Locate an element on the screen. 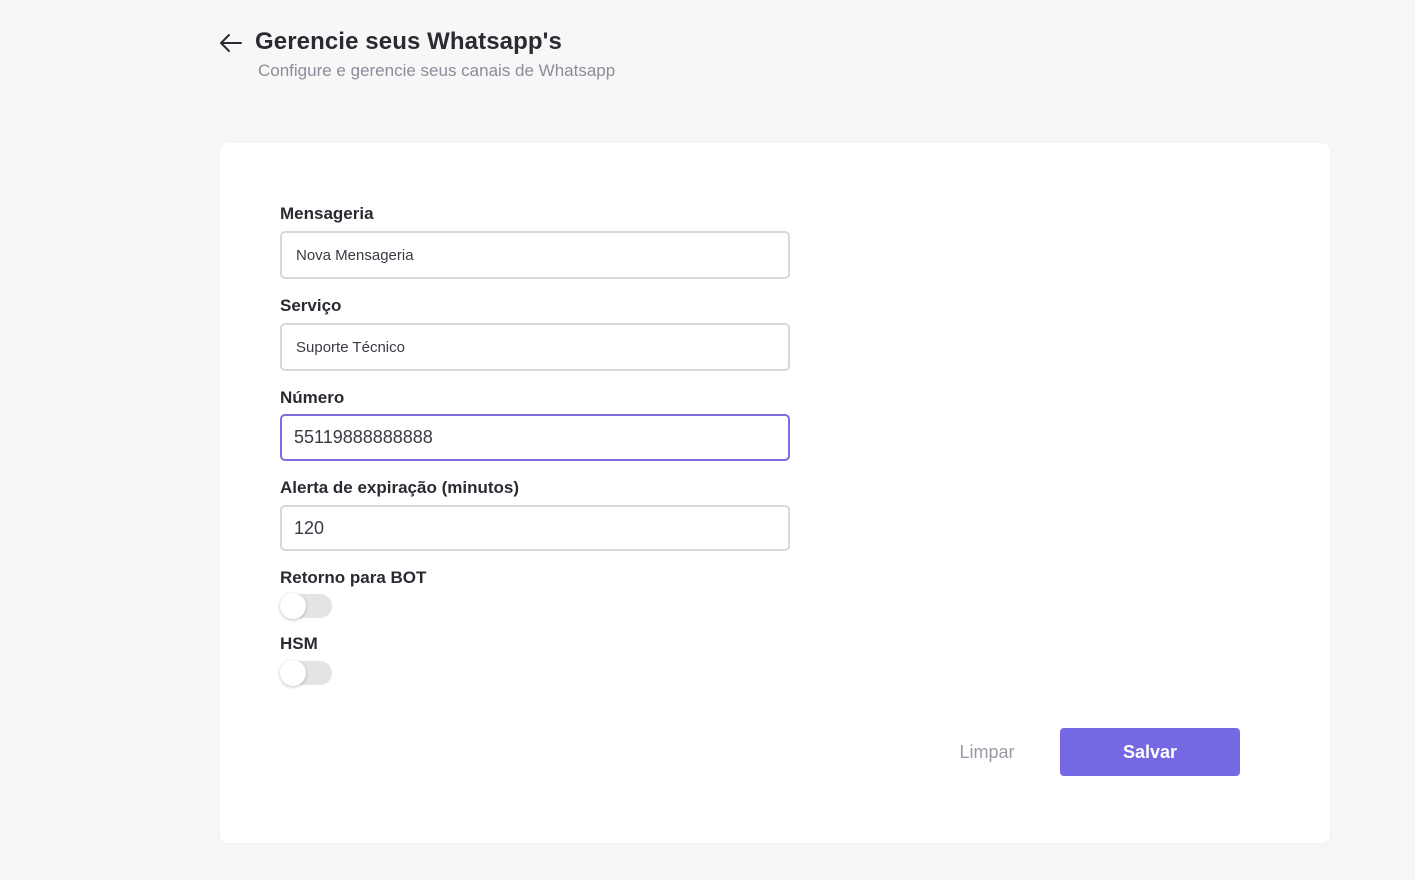 This screenshot has width=1415, height=880. page-title: Gerencie seus Whatsapp's is located at coordinates (408, 41).